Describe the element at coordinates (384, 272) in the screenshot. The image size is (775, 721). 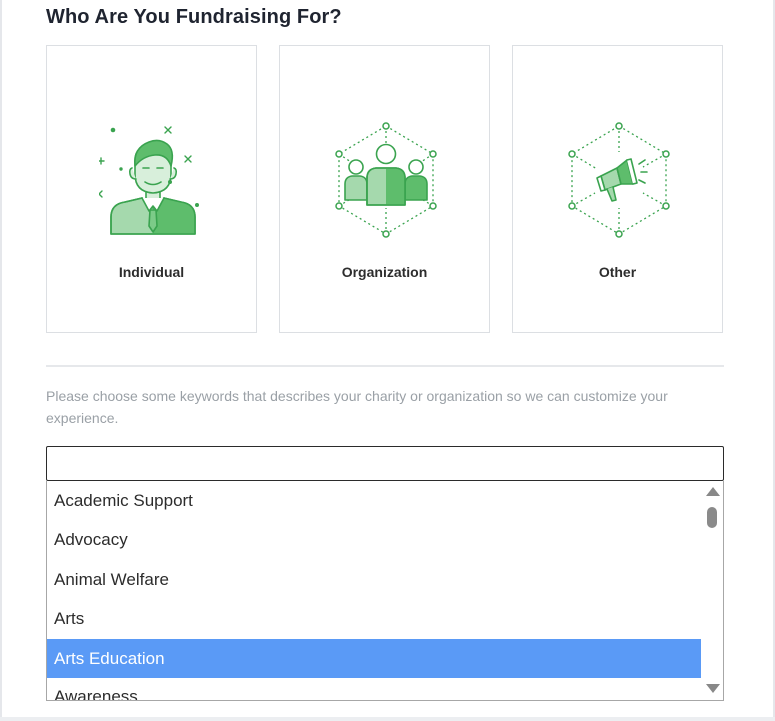
I see `card-organization-label: Organization` at that location.